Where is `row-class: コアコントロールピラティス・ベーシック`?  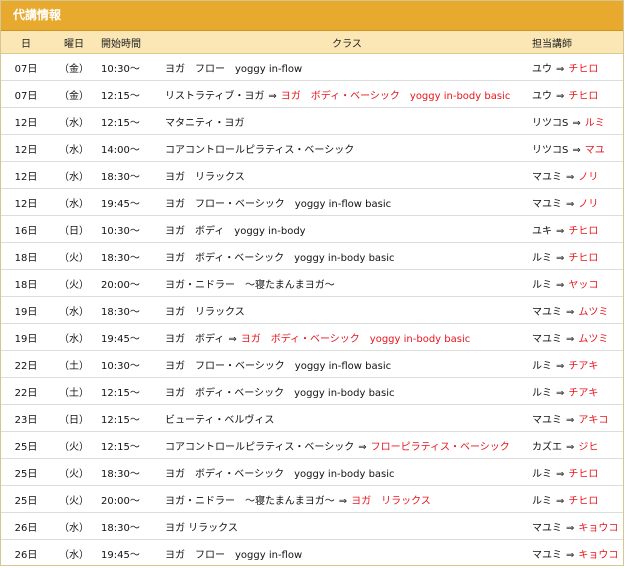
row-class: コアコントロールピラティス・ベーシック is located at coordinates (345, 148).